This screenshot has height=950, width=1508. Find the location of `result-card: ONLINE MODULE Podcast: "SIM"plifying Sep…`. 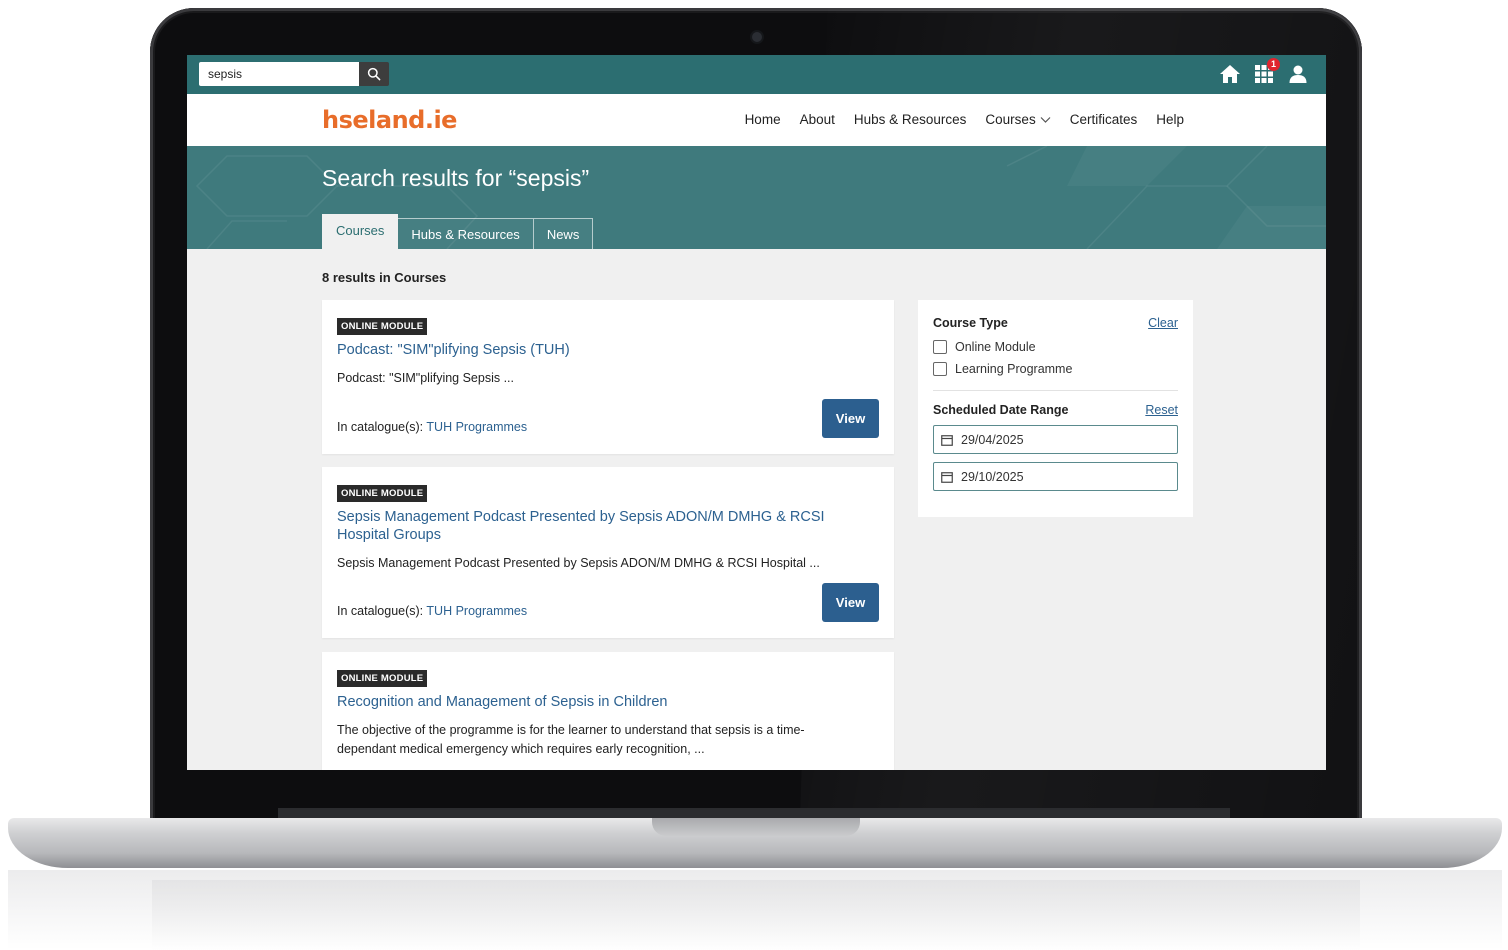

result-card: ONLINE MODULE Podcast: "SIM"plifying Sep… is located at coordinates (608, 377).